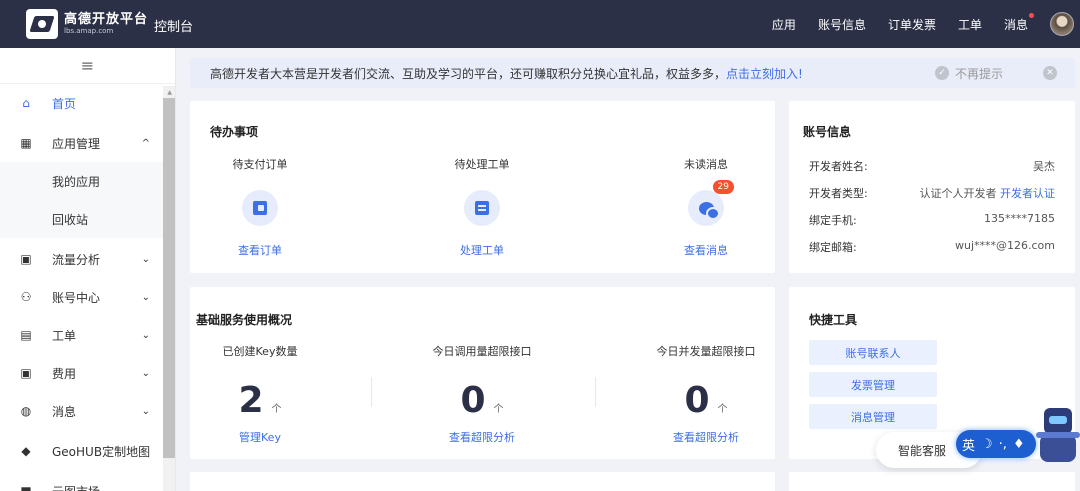  Describe the element at coordinates (244, 320) in the screenshot. I see `usage-title: 基础服务使用概况` at that location.